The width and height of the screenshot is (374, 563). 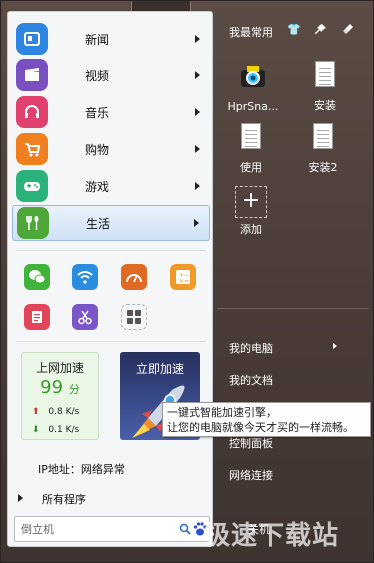 I want to click on network-speed-widget: 上网加速 99 分 ⬆ 0.8 K/s ⬇ 0.1 K/s, so click(x=60, y=396).